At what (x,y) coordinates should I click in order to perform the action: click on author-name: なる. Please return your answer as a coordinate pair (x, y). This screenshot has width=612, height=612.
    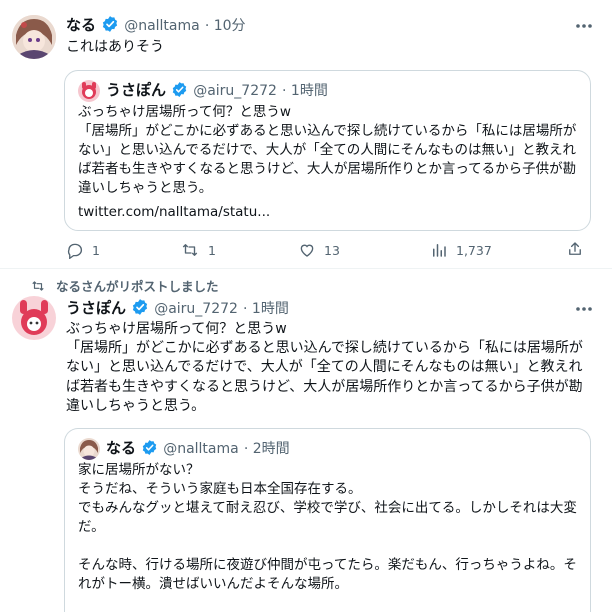
    Looking at the image, I should click on (81, 25).